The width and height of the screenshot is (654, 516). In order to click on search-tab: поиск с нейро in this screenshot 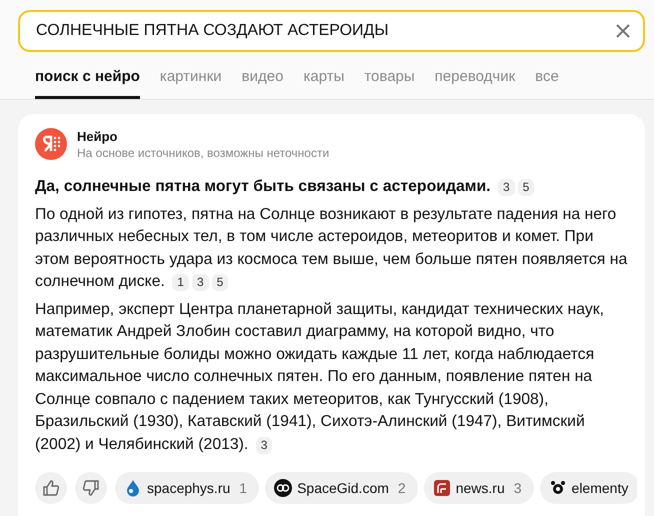, I will do `click(87, 83)`.